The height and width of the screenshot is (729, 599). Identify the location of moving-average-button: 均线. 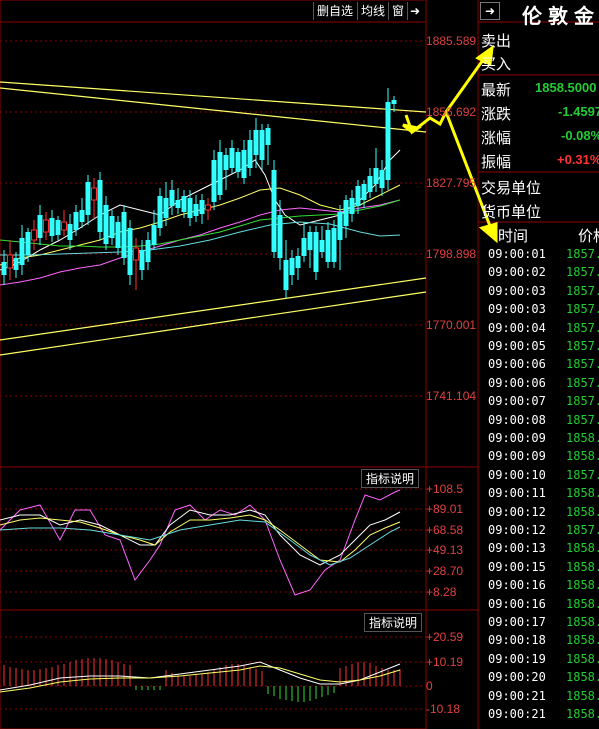
(372, 11).